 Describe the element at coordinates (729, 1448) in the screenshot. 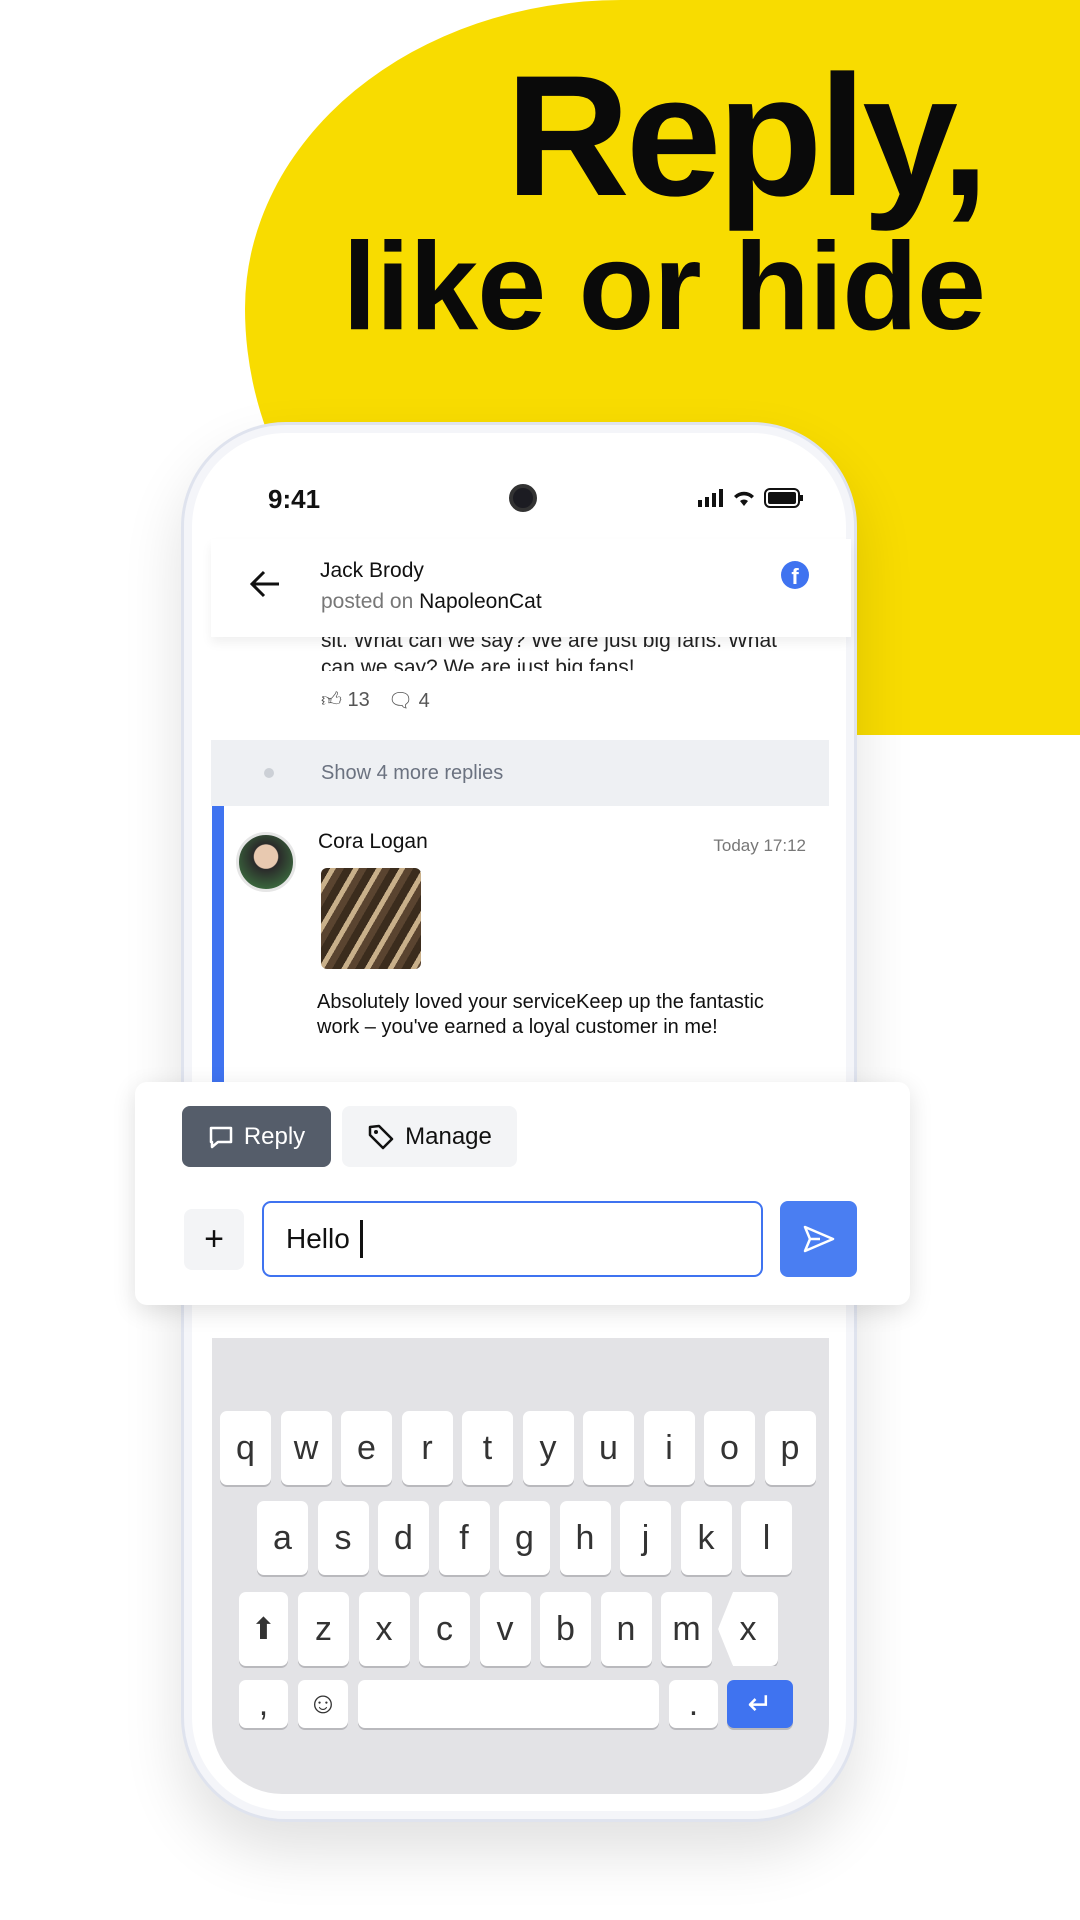

I see `key-o: o` at that location.